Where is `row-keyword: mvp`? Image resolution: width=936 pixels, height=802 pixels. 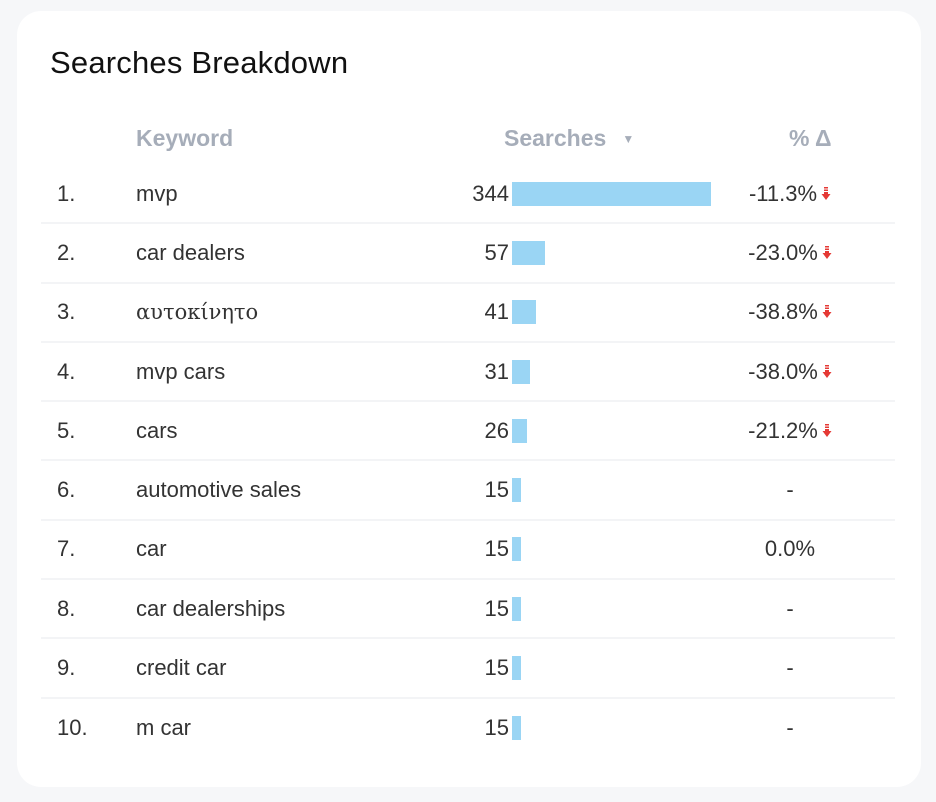 row-keyword: mvp is located at coordinates (157, 193).